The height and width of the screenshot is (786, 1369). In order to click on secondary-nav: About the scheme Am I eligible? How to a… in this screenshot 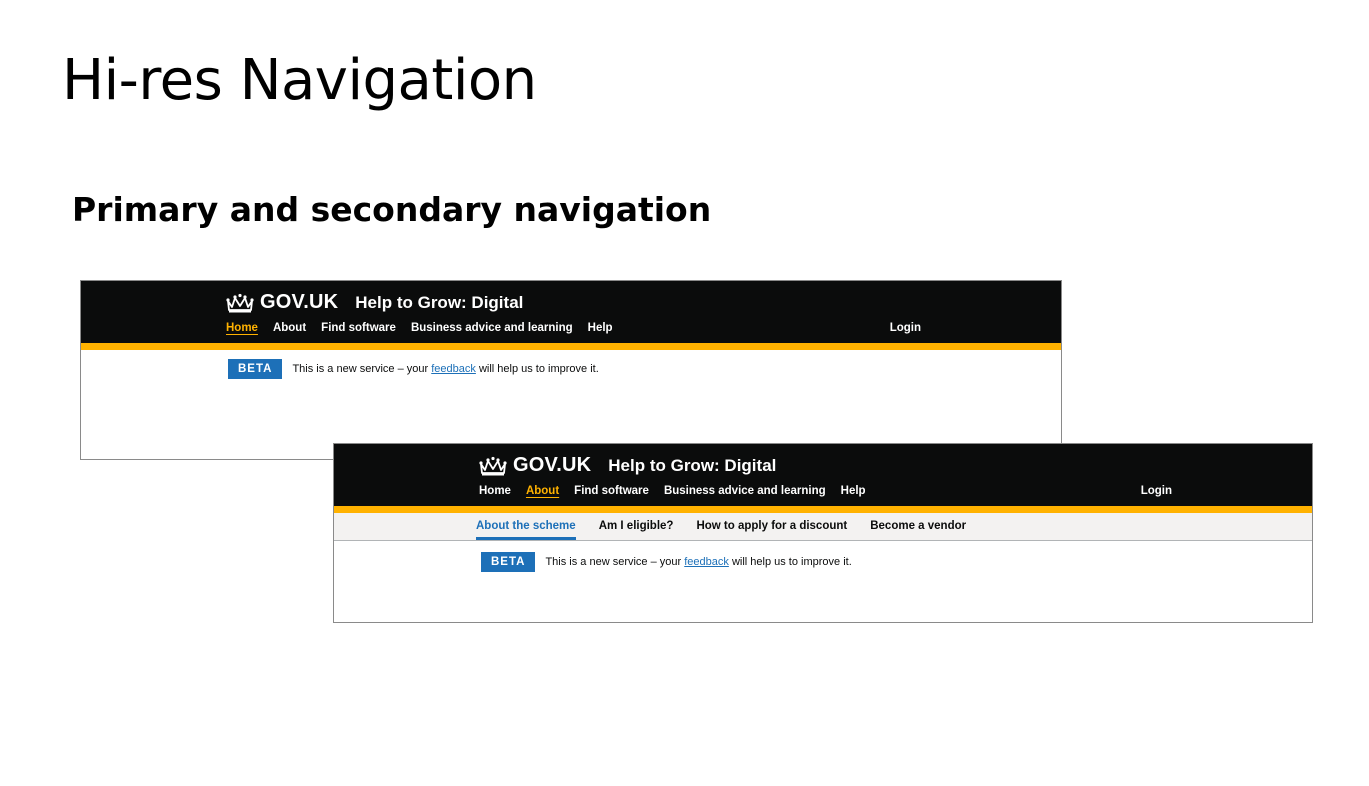, I will do `click(823, 527)`.